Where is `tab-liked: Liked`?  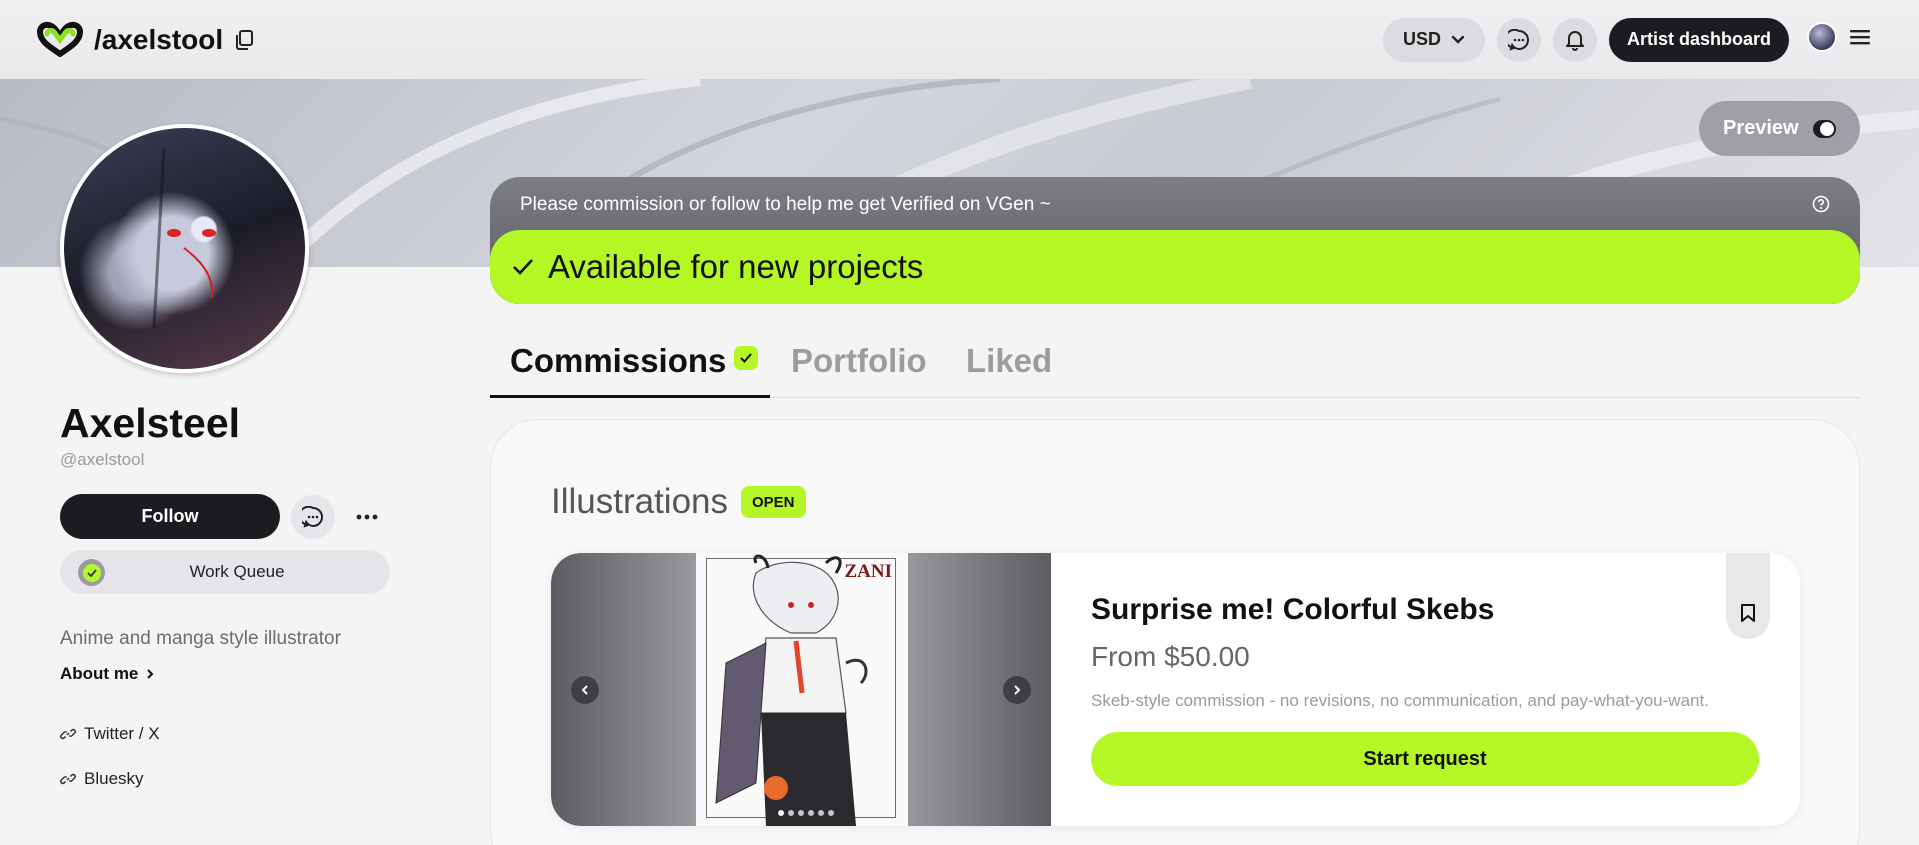
tab-liked: Liked is located at coordinates (1009, 361).